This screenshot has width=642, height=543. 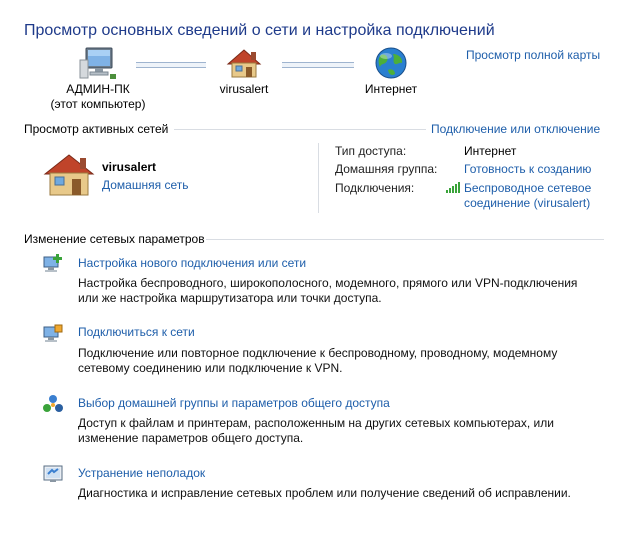 I want to click on access-type-value: Интернет, so click(x=490, y=151).